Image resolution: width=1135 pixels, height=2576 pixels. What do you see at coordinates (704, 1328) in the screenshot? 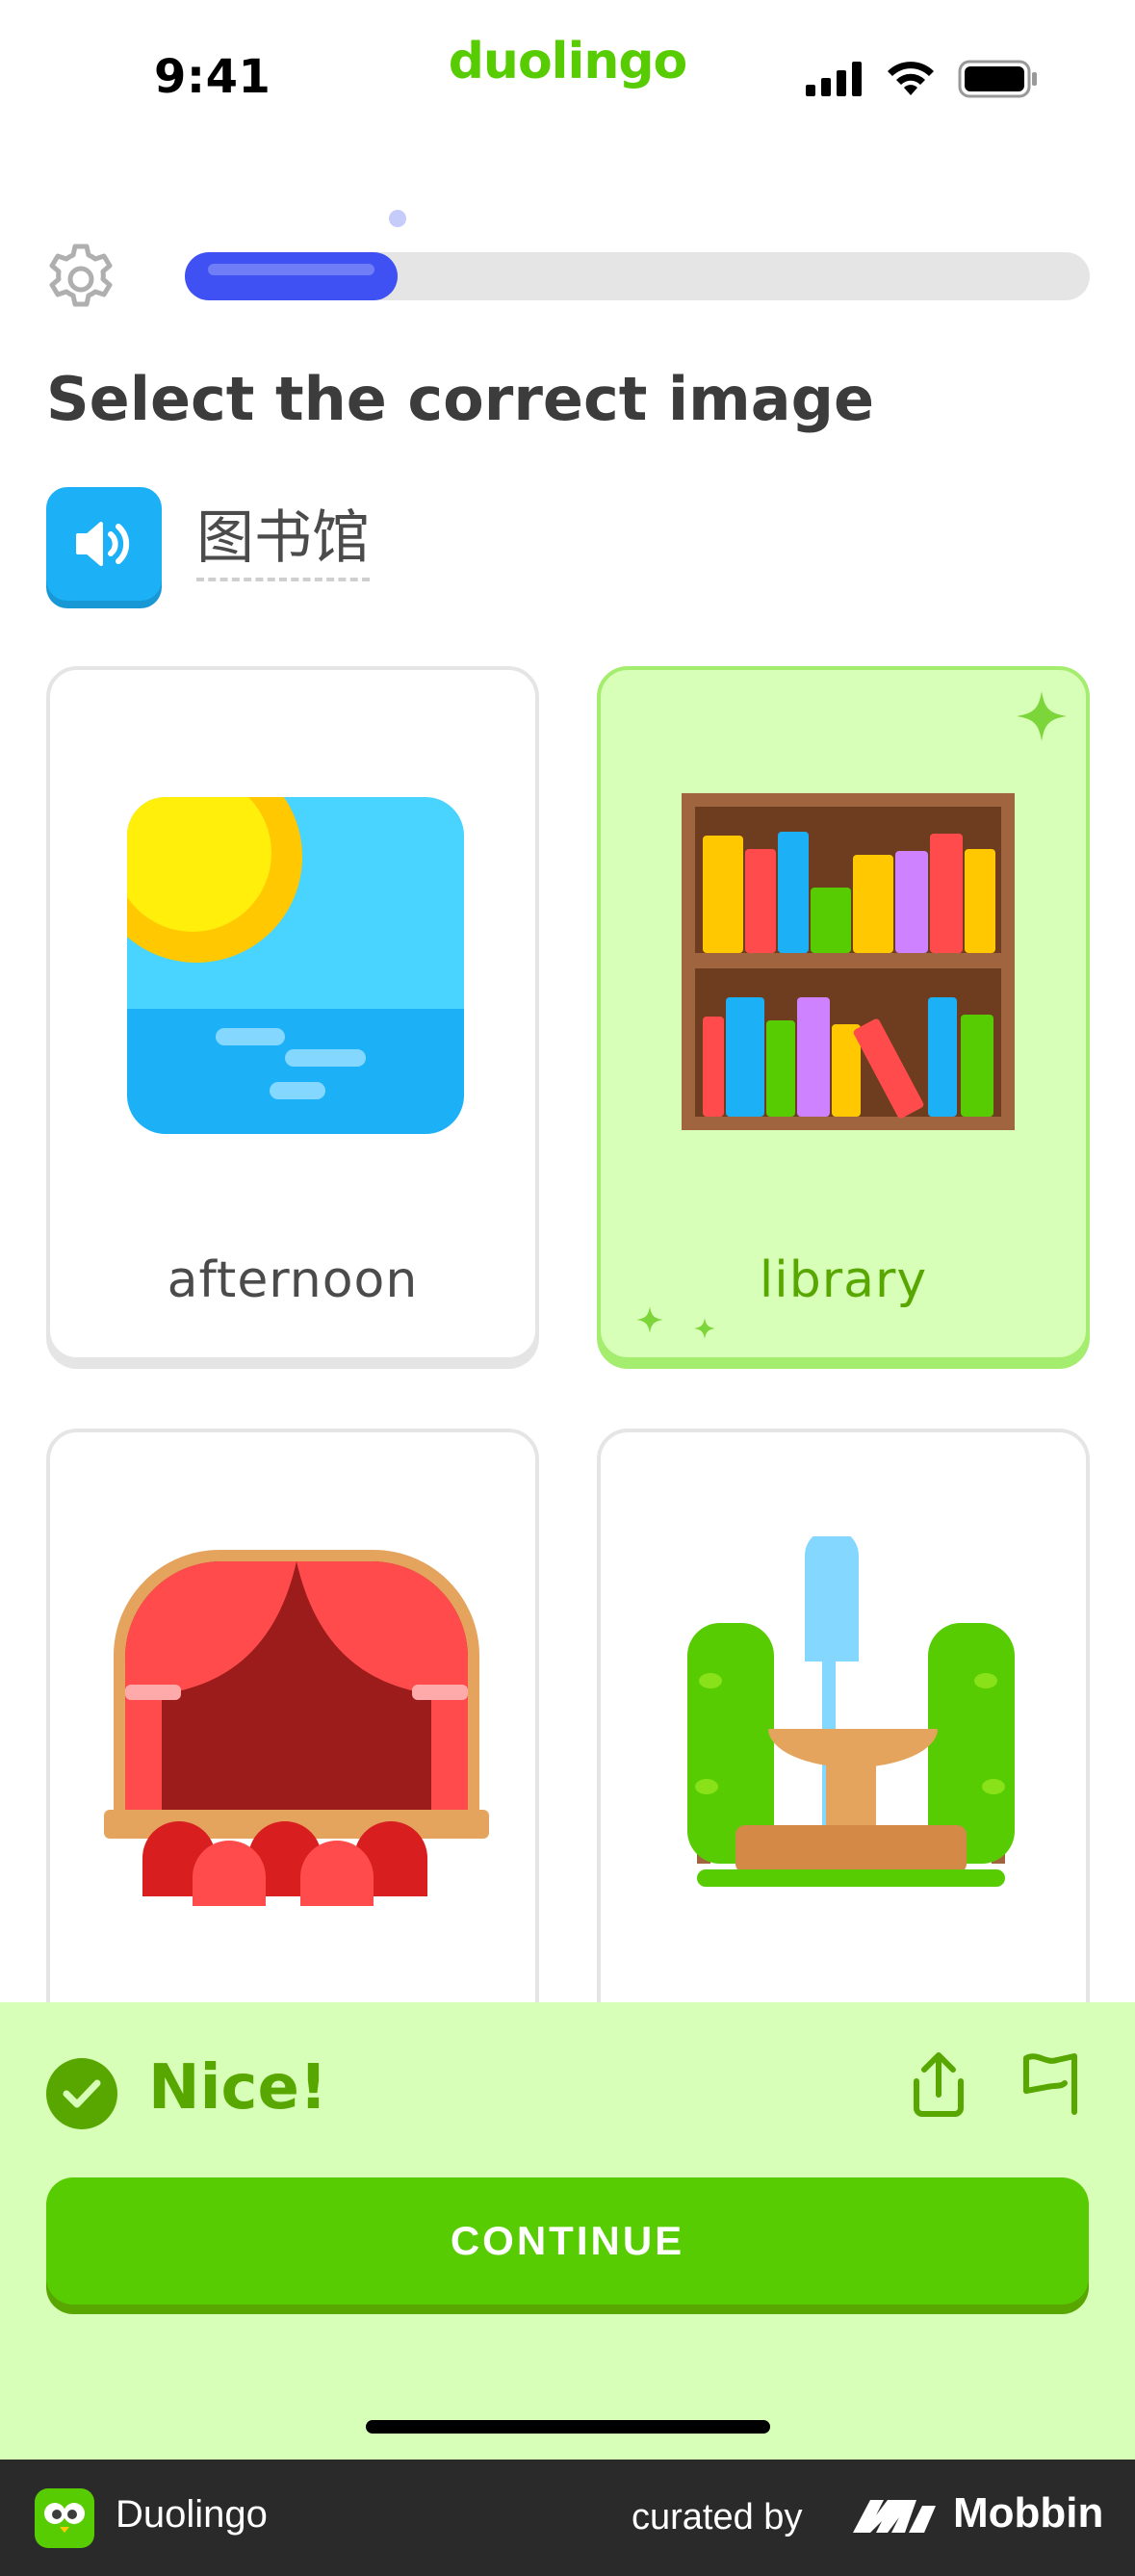
I see `sparkle-tiny-icon` at bounding box center [704, 1328].